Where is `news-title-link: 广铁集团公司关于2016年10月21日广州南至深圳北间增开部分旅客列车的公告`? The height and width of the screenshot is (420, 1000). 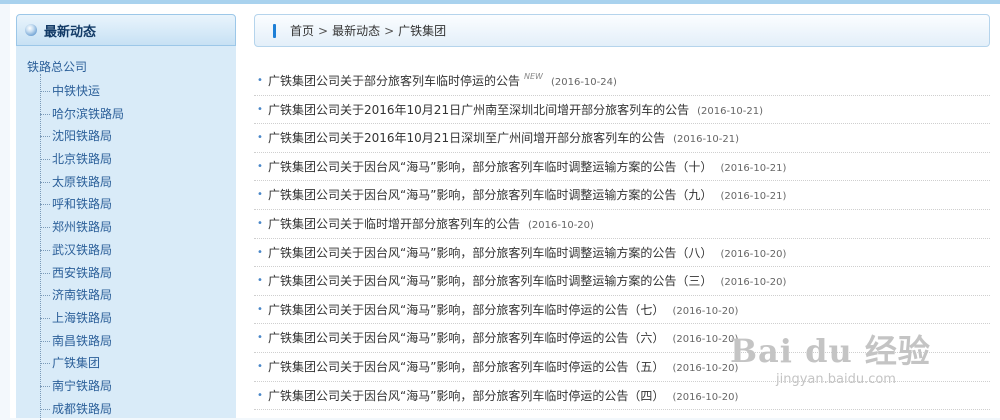 news-title-link: 广铁集团公司关于2016年10月21日广州南至深圳北间增开部分旅客列车的公告 is located at coordinates (478, 110).